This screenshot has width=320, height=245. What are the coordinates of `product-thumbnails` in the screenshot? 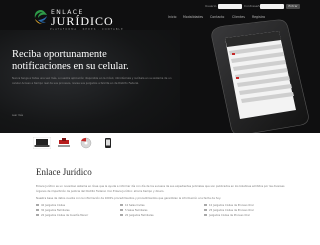 It's located at (83, 143).